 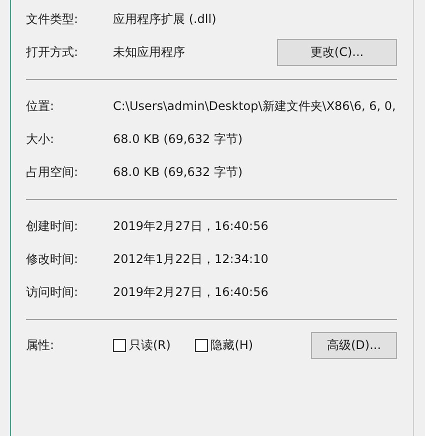 What do you see at coordinates (41, 345) in the screenshot?
I see `field-label: 属性:` at bounding box center [41, 345].